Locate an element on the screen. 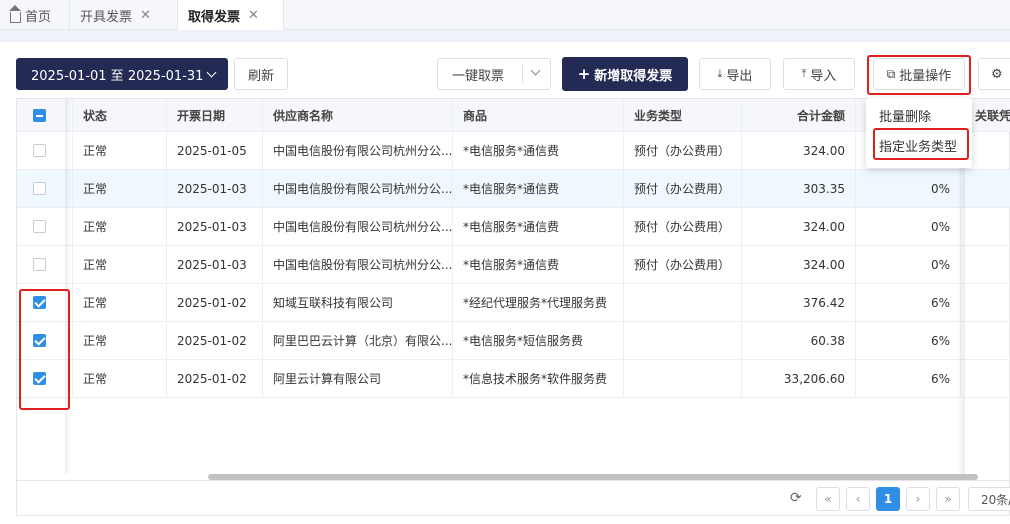  cell-goods: *电信服务*短信服务费 is located at coordinates (538, 340).